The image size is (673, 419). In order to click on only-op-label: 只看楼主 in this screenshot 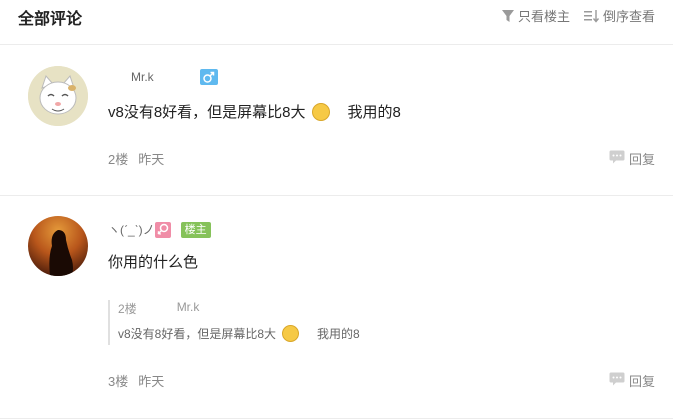, I will do `click(543, 16)`.